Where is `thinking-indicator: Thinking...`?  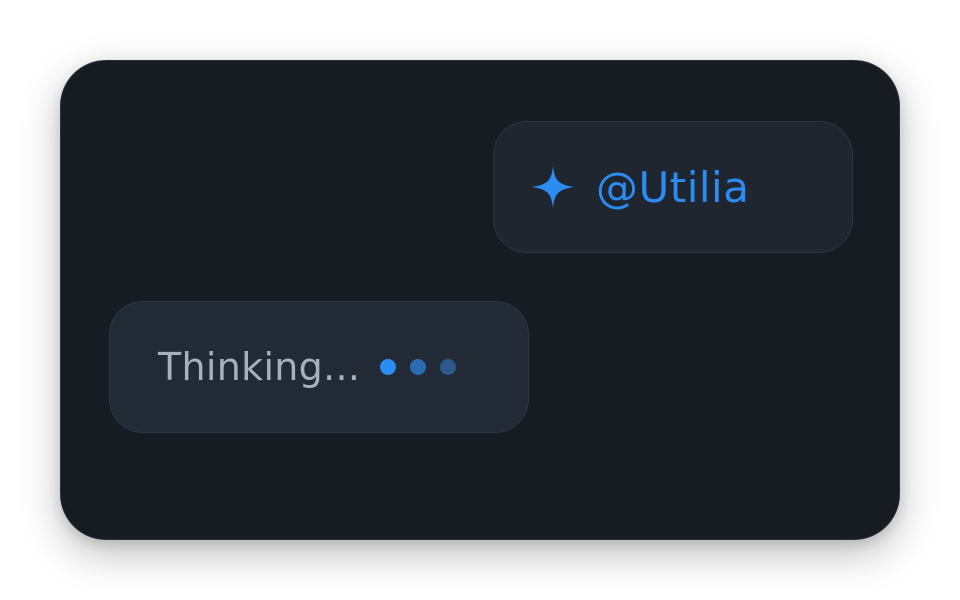
thinking-indicator: Thinking... is located at coordinates (319, 367).